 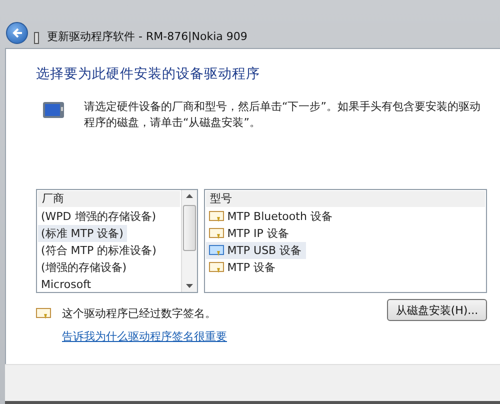 I want to click on scrollbar-thumb, so click(x=189, y=228).